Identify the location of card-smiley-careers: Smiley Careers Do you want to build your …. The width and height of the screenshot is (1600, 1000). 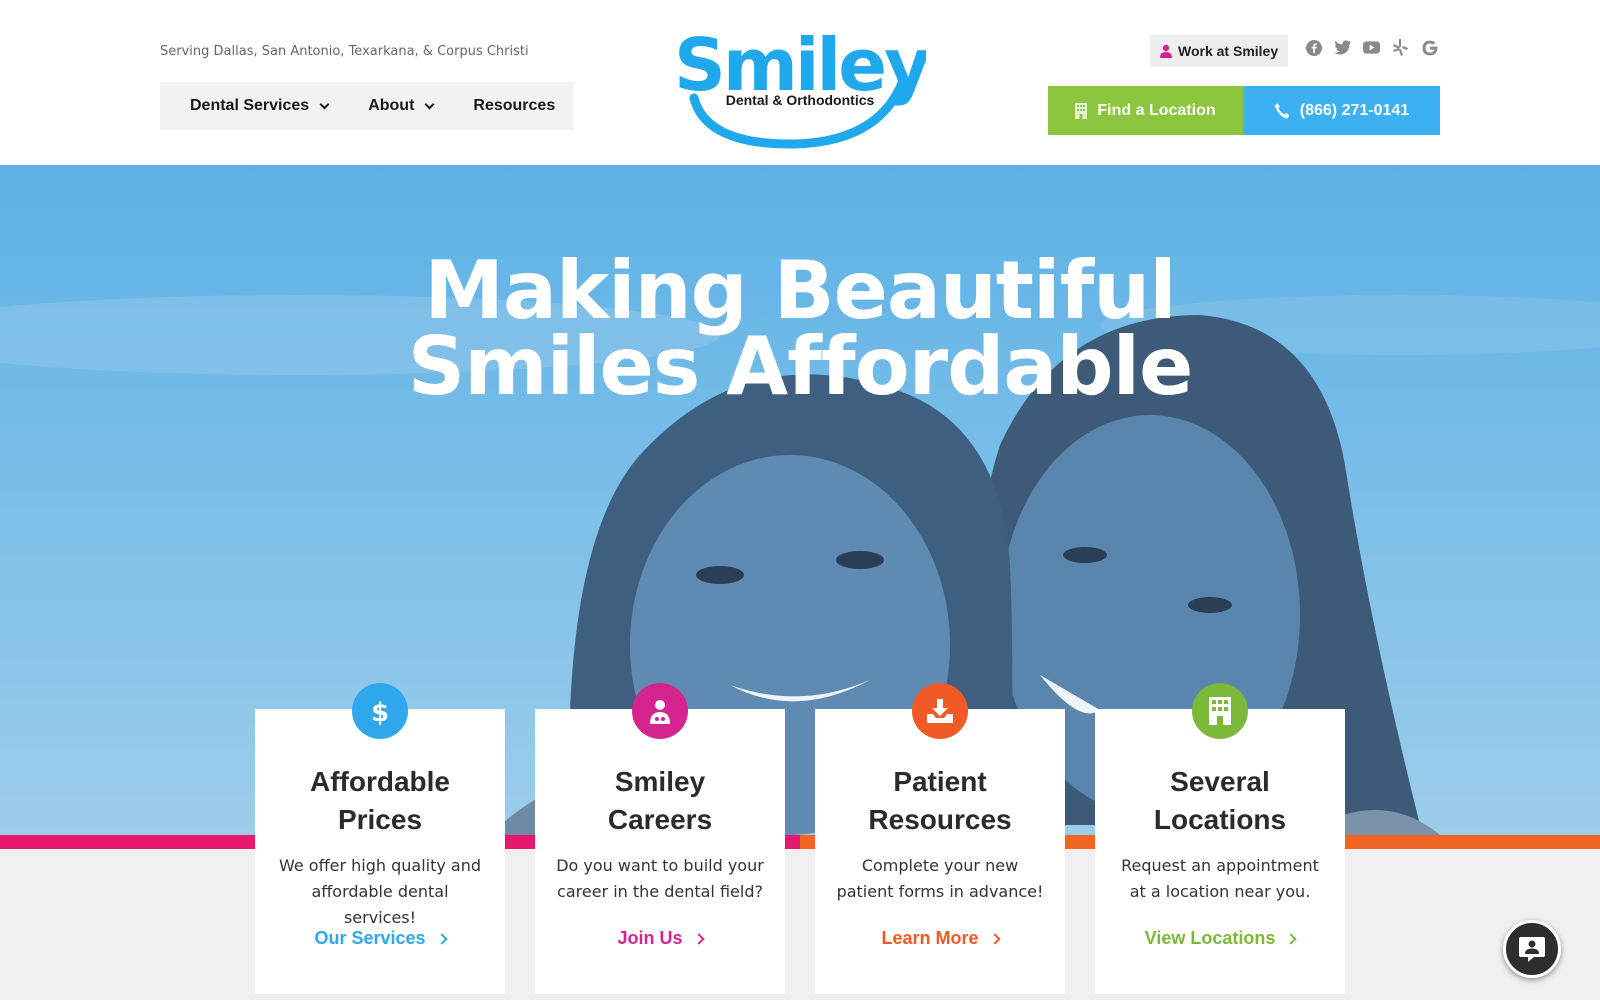
(660, 838).